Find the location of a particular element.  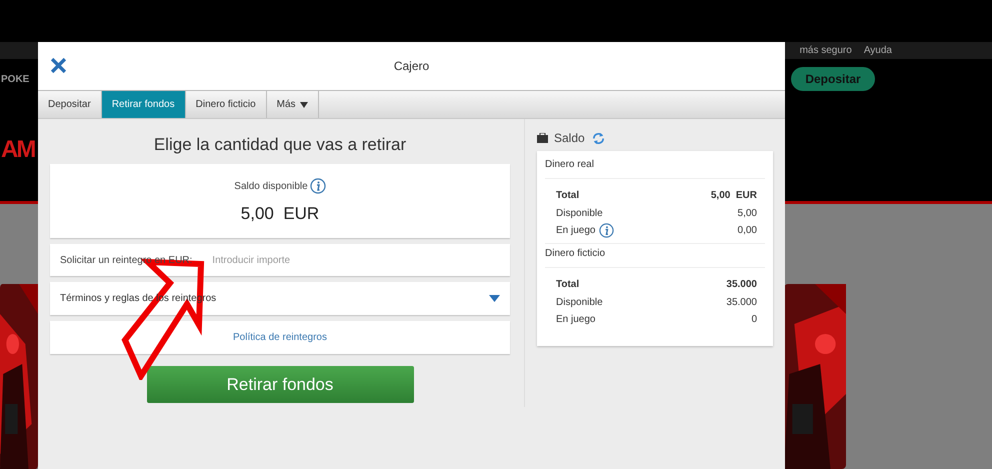

section-heading: Elige la cantidad que vas a retirar is located at coordinates (280, 145).